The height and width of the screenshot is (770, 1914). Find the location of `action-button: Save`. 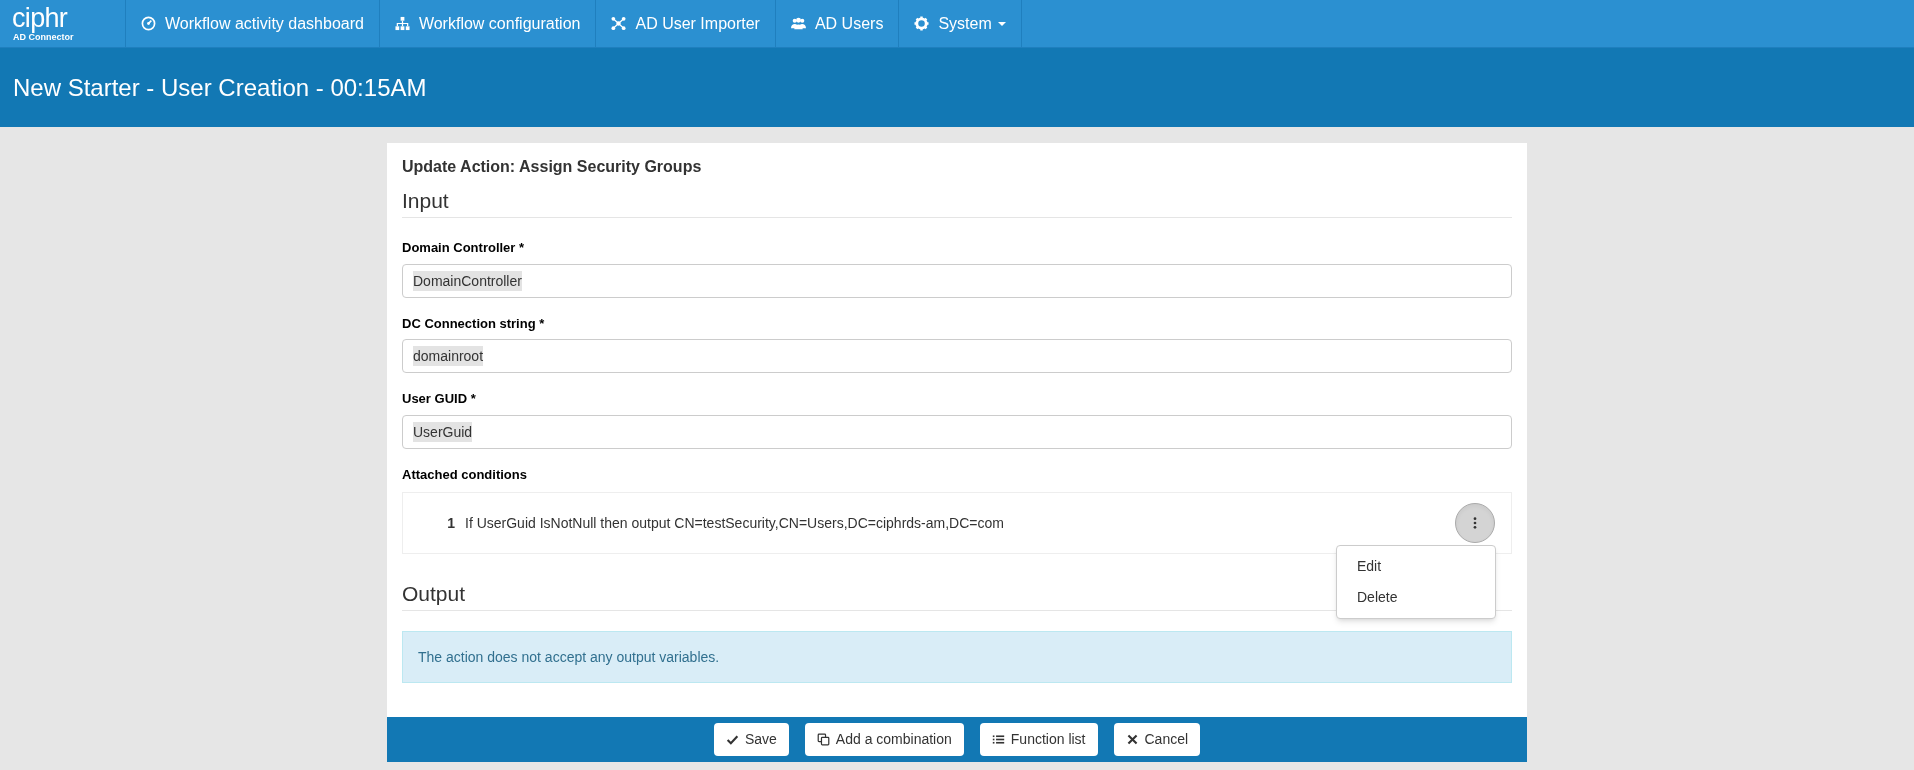

action-button: Save is located at coordinates (751, 739).